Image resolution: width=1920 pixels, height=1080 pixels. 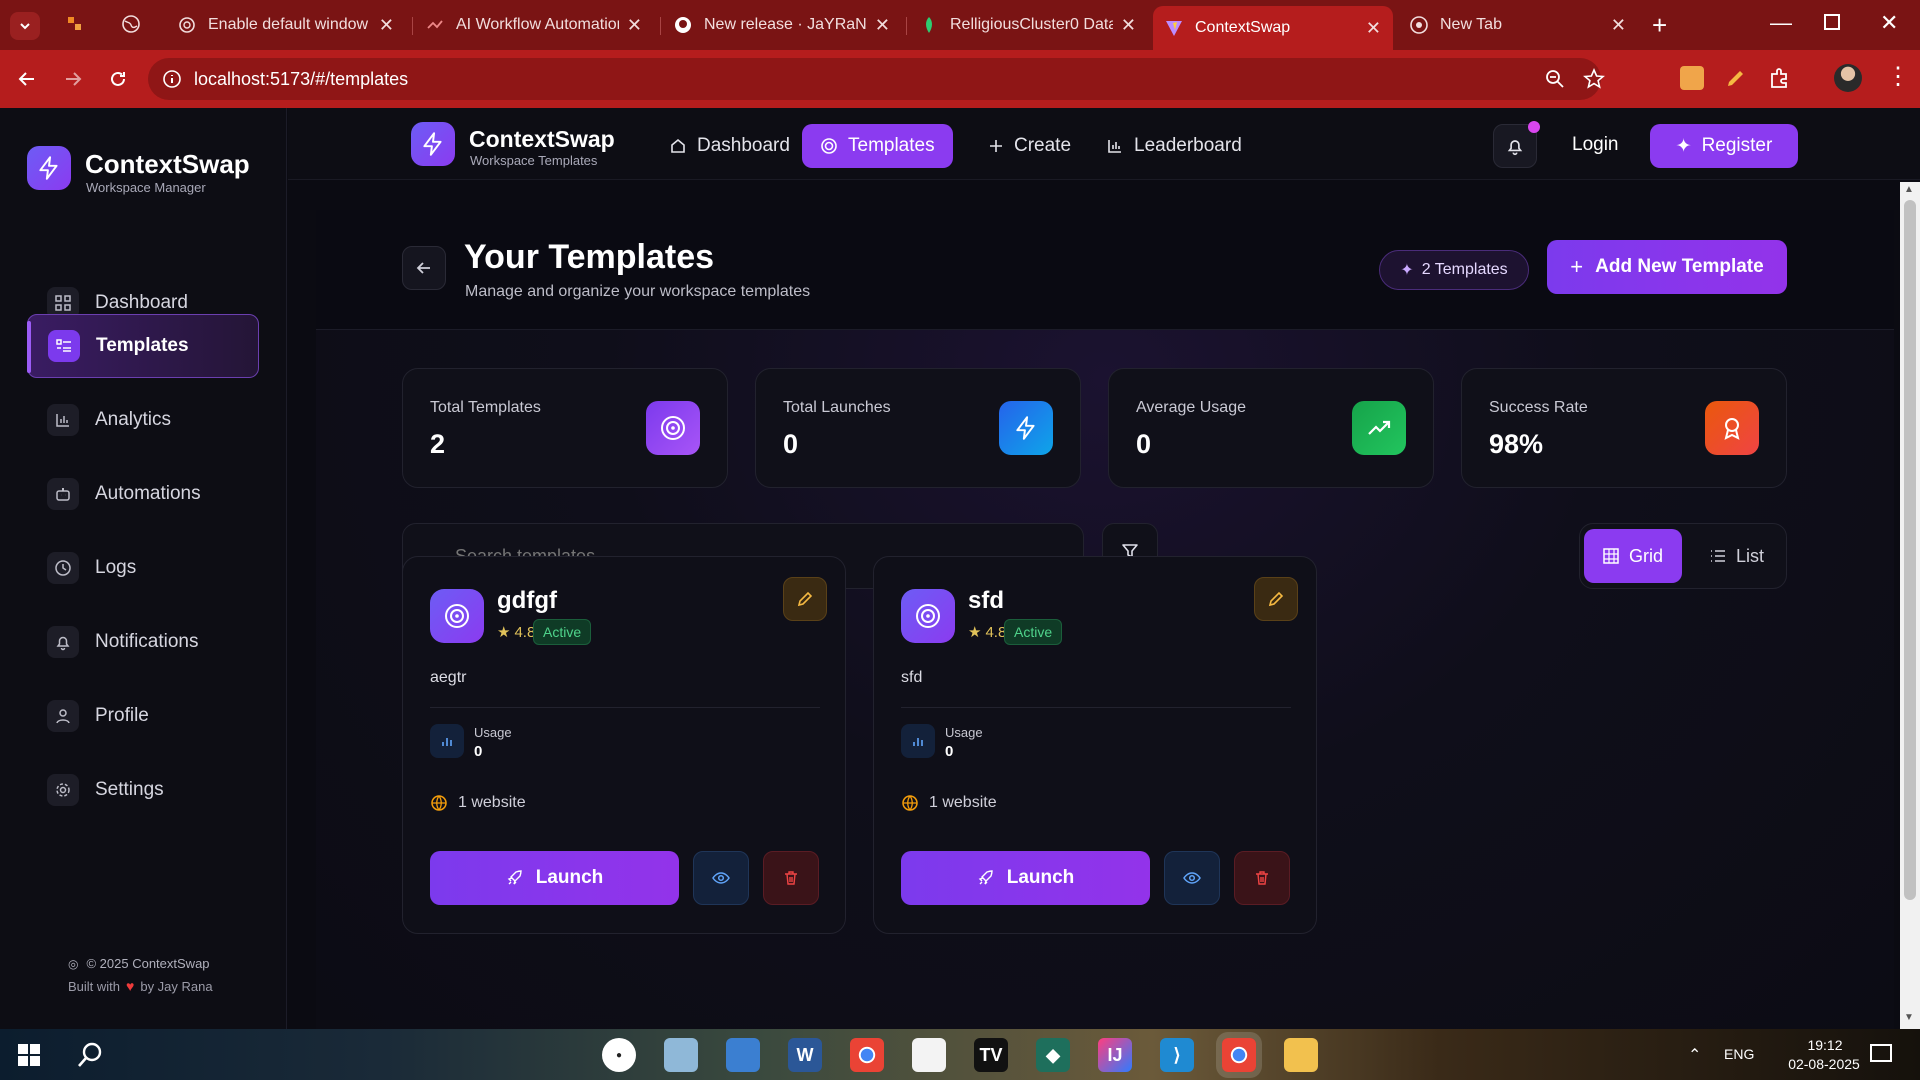 I want to click on zoom-icon, so click(x=1555, y=79).